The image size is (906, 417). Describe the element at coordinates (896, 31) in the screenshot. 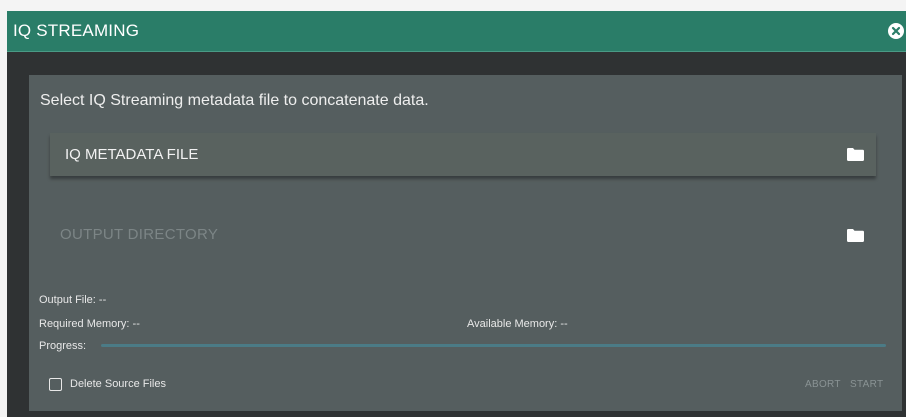

I see `close-icon` at that location.